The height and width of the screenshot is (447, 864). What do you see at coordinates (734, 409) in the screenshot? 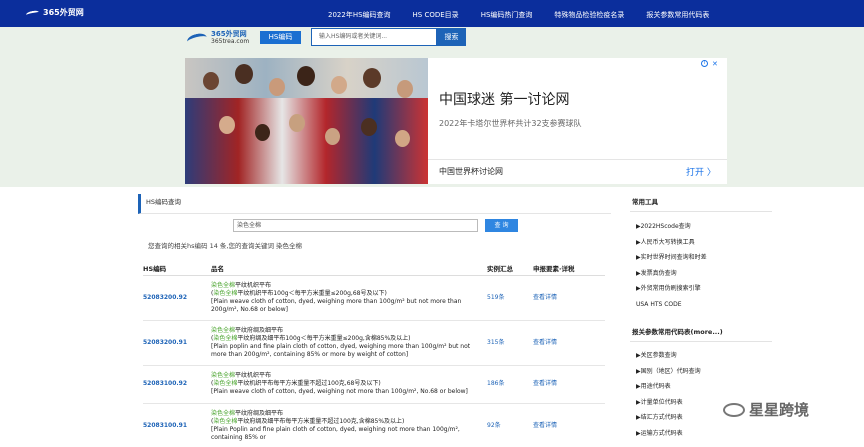
I see `wechat-icon` at bounding box center [734, 409].